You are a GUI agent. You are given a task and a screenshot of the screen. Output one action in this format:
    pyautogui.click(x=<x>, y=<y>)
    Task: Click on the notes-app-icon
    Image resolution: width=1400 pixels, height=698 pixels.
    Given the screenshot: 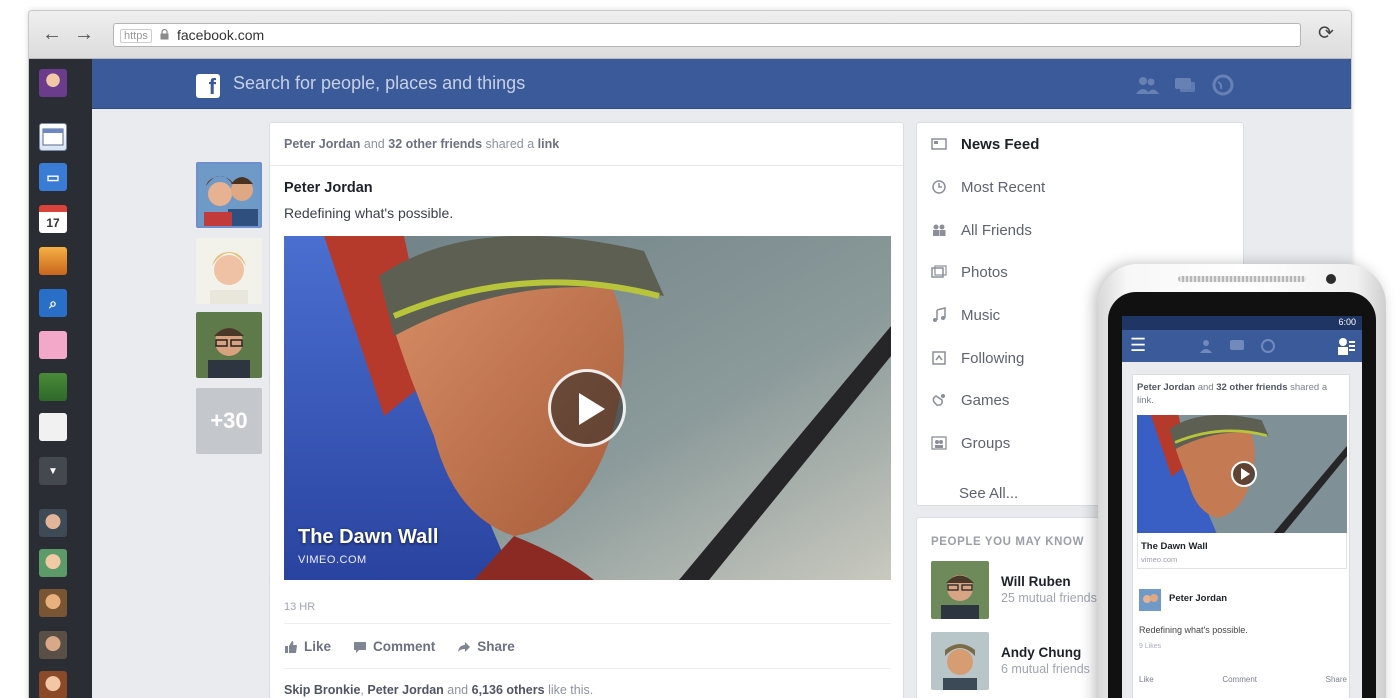 What is the action you would take?
    pyautogui.click(x=53, y=427)
    